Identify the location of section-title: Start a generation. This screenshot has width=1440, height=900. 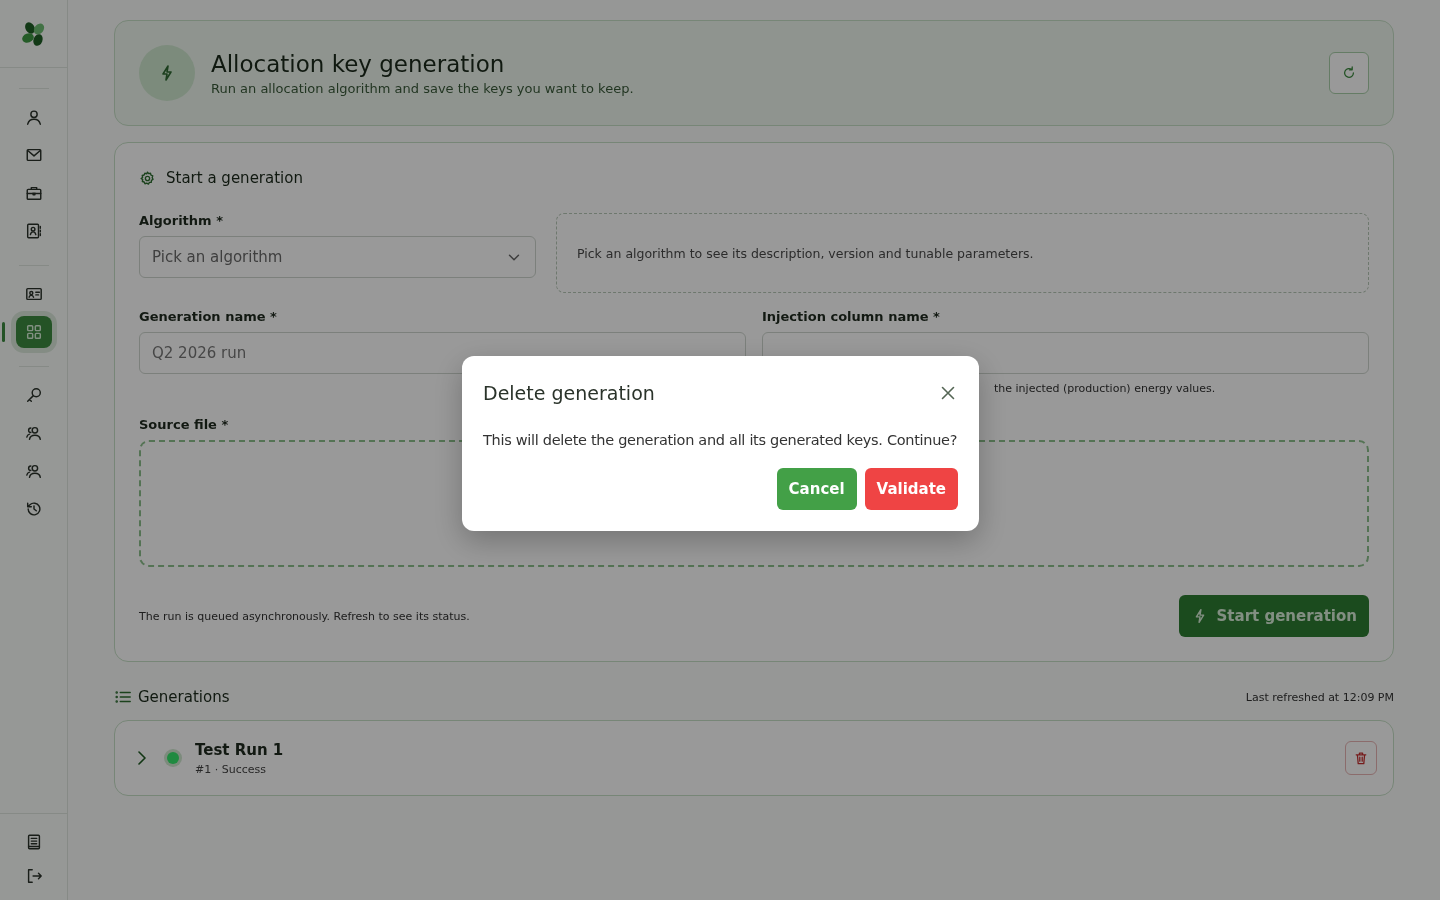
(234, 178).